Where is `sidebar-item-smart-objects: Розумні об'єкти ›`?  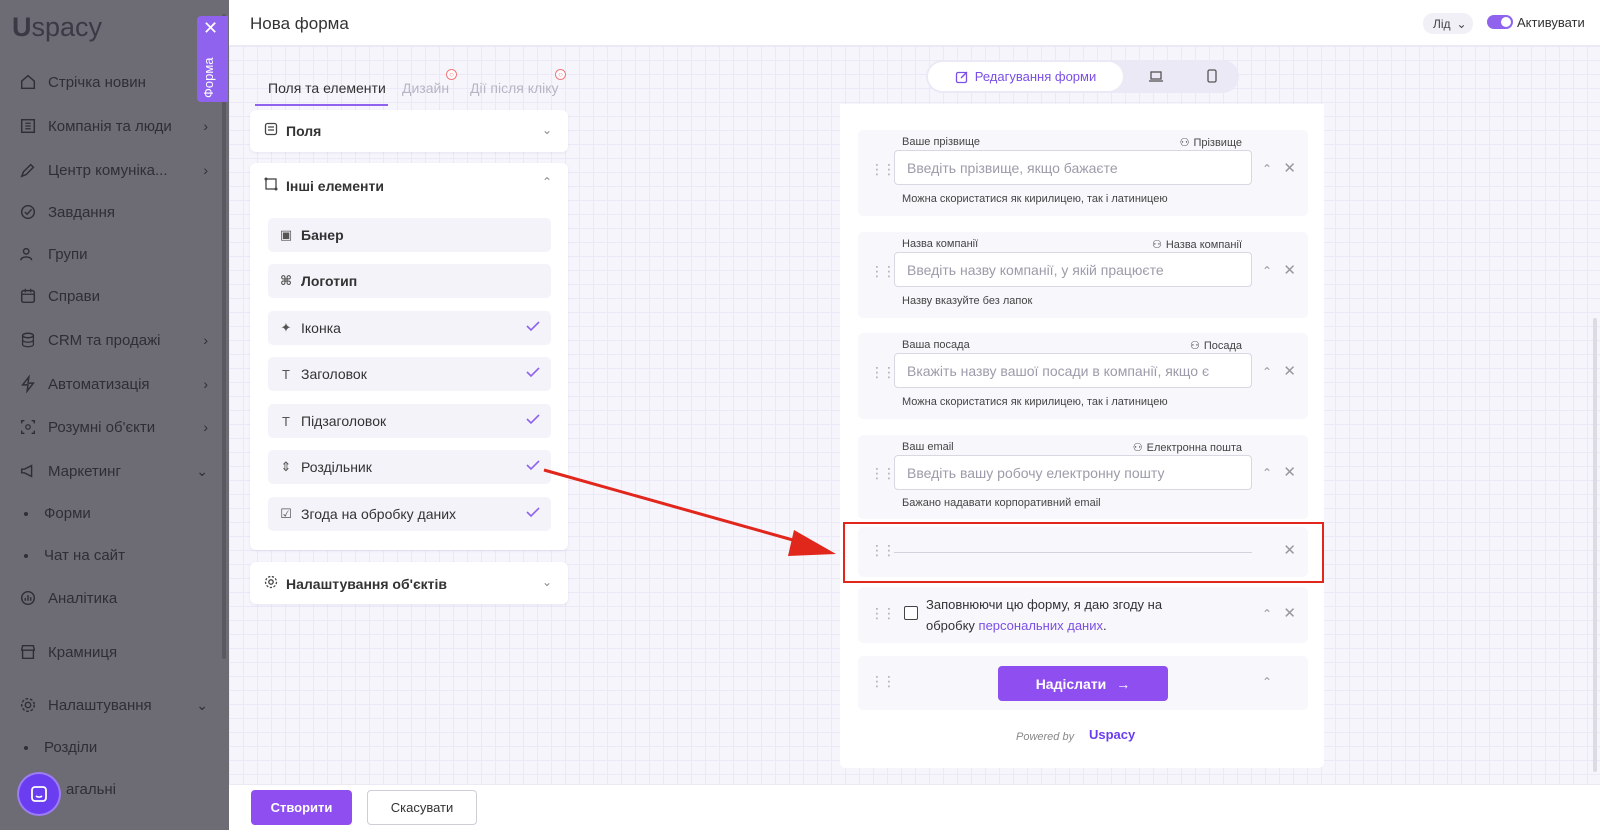
sidebar-item-smart-objects: Розумні об'єкти › is located at coordinates (113, 427).